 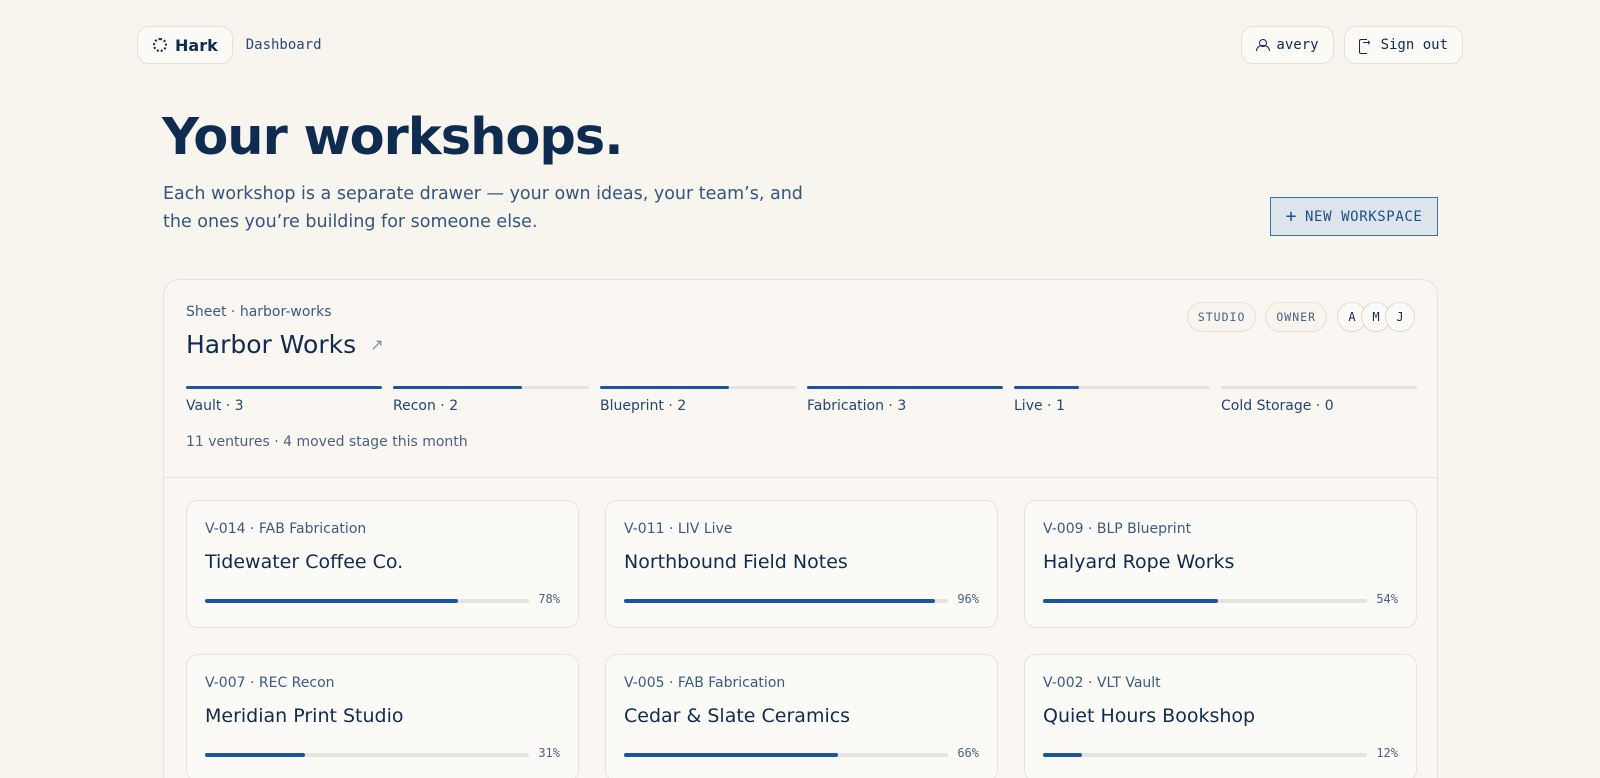 I want to click on nav-dashboard-link: Dashboard, so click(x=284, y=45).